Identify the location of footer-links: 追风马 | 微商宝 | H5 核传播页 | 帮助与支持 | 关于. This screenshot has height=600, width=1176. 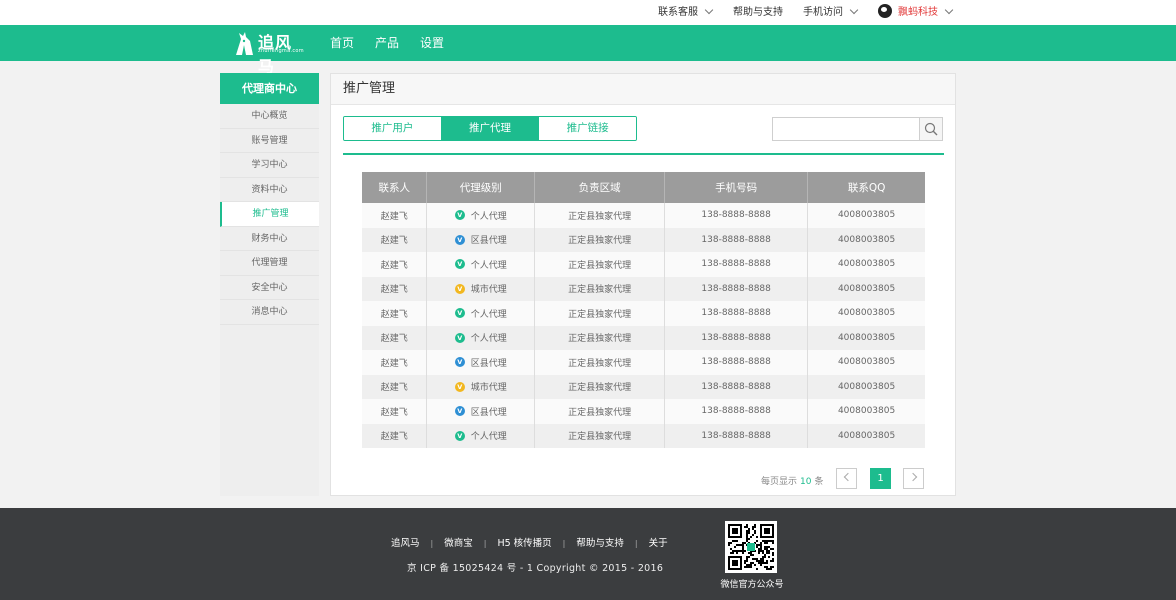
(529, 542).